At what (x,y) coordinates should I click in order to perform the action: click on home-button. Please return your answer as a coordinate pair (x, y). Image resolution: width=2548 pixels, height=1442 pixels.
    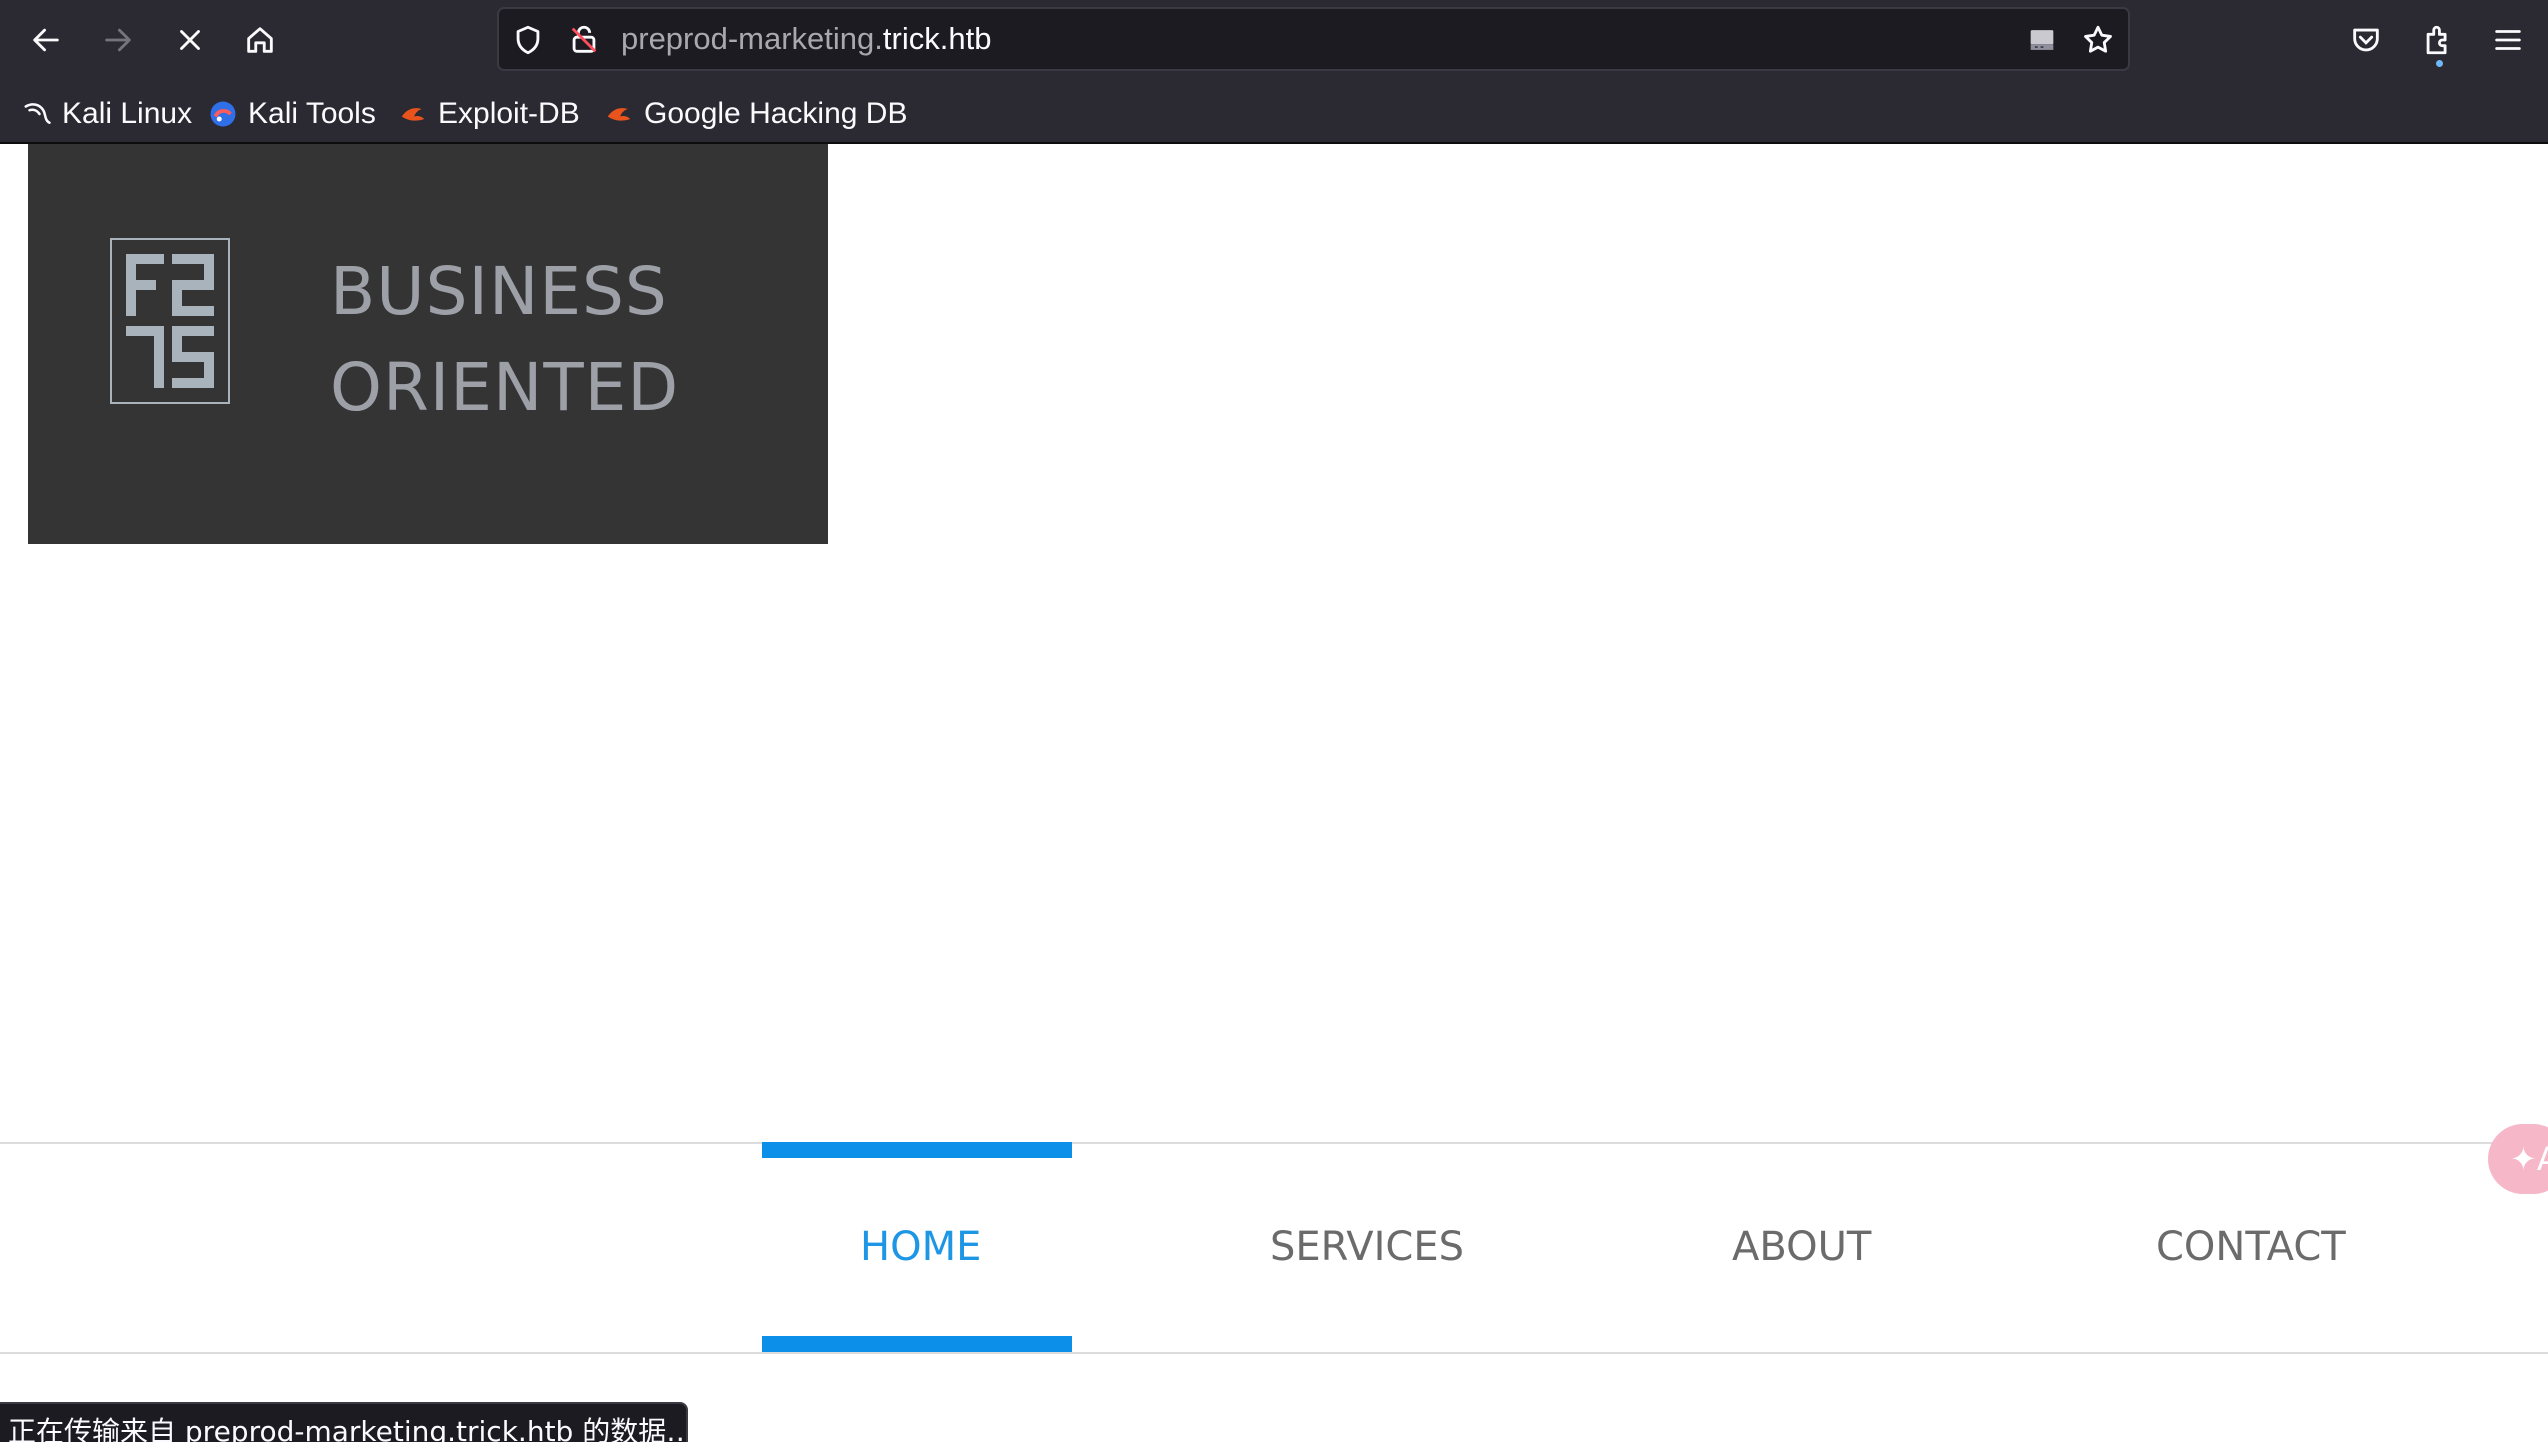
    Looking at the image, I should click on (260, 40).